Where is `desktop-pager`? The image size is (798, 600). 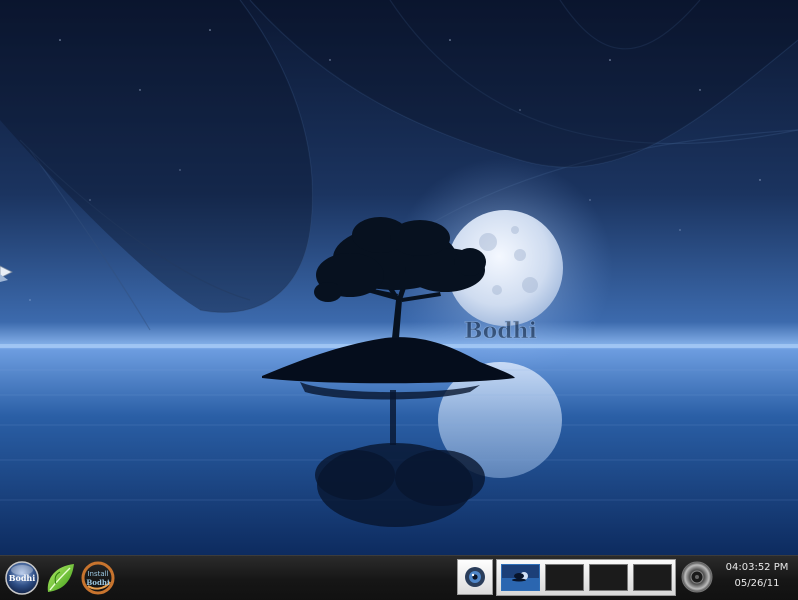
desktop-pager is located at coordinates (586, 577).